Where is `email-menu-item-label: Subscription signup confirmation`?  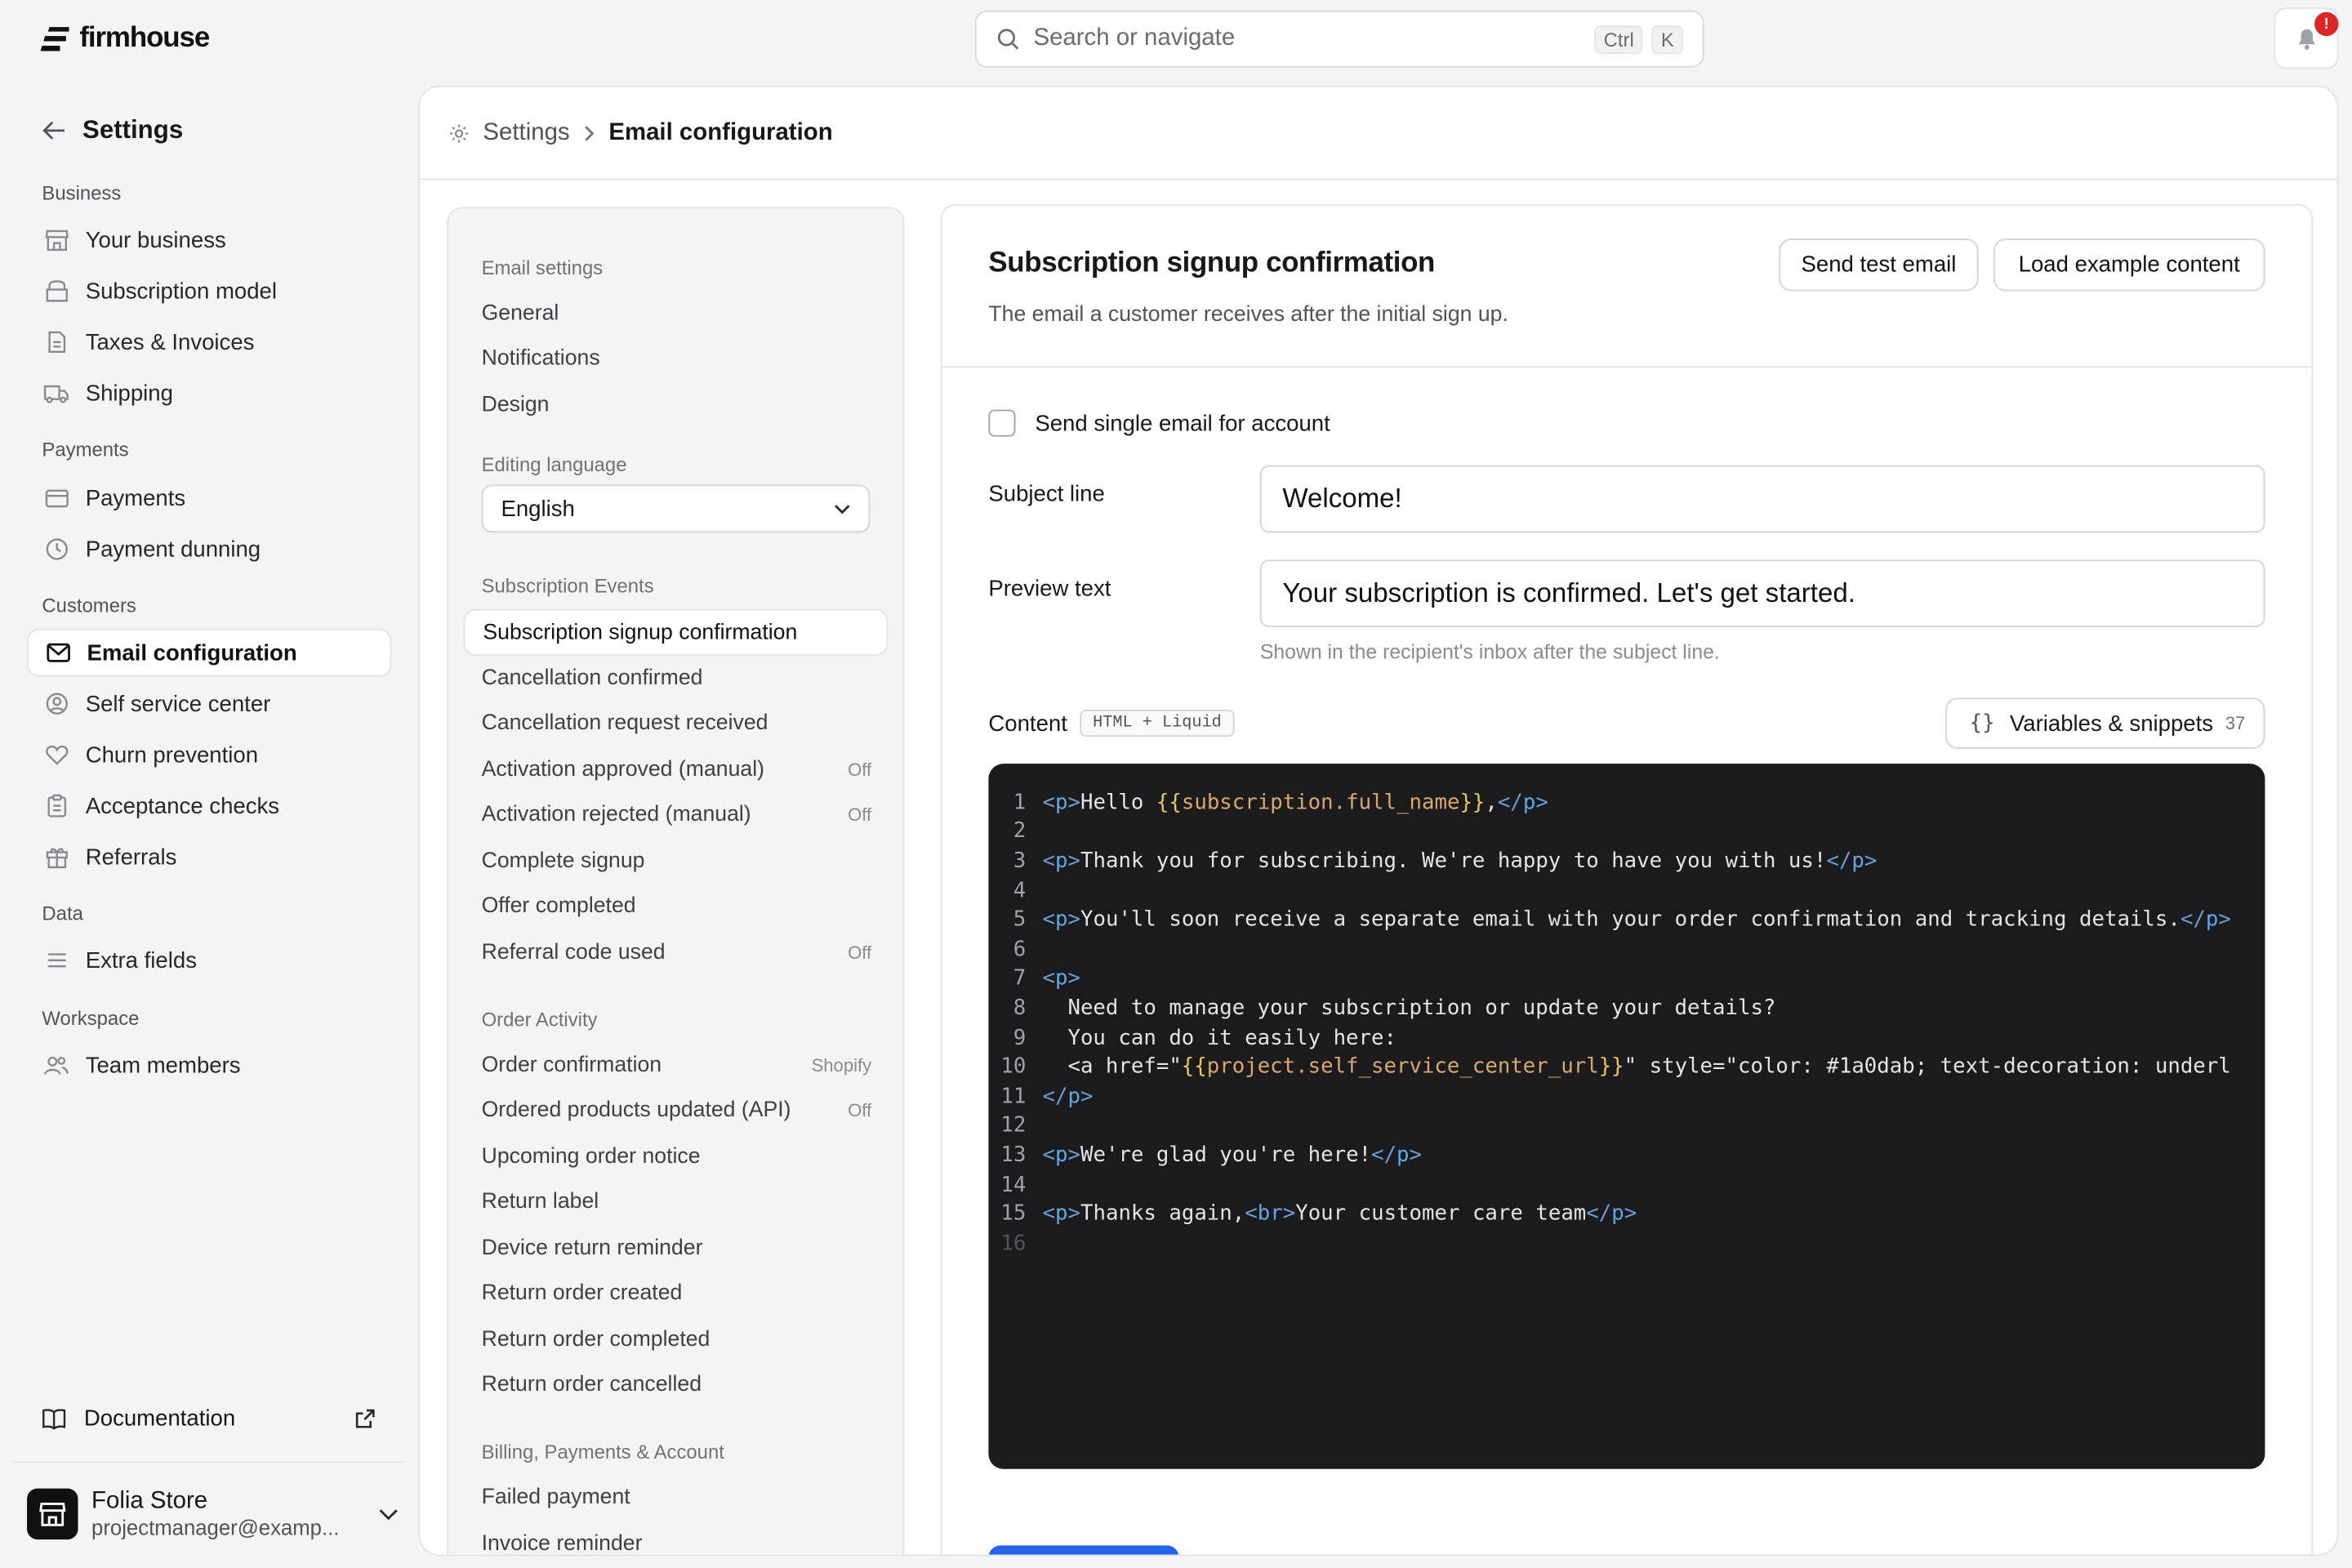 email-menu-item-label: Subscription signup confirmation is located at coordinates (640, 632).